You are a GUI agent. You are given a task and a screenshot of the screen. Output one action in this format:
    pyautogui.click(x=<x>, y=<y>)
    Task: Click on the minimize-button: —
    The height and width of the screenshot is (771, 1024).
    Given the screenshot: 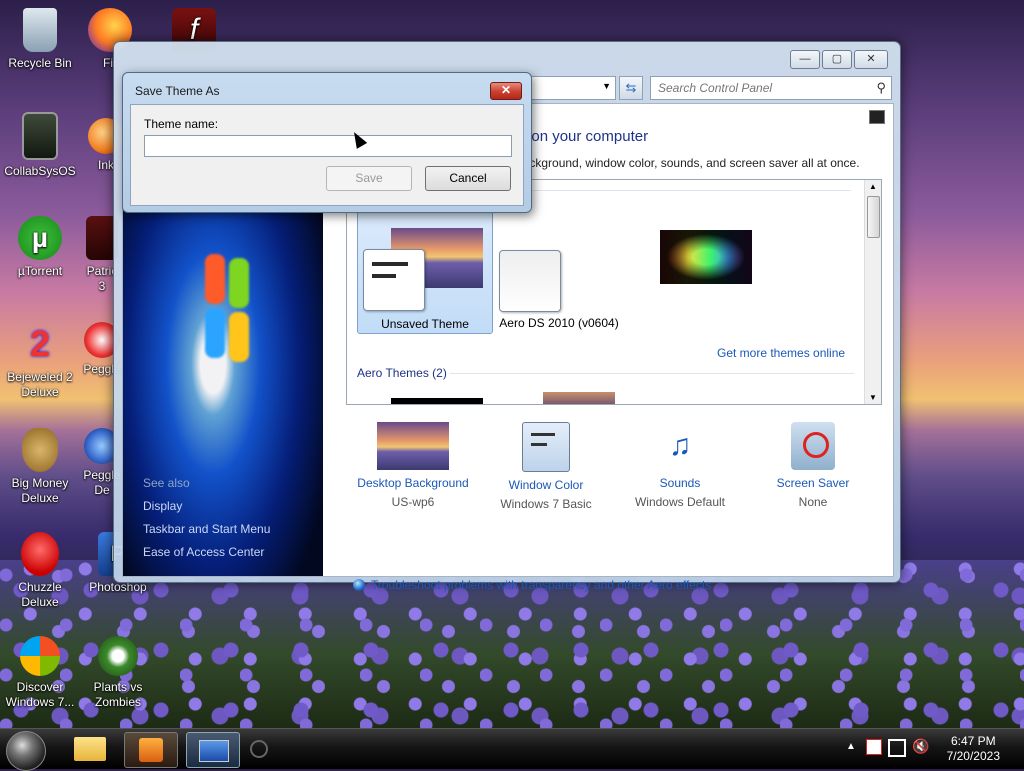 What is the action you would take?
    pyautogui.click(x=805, y=59)
    